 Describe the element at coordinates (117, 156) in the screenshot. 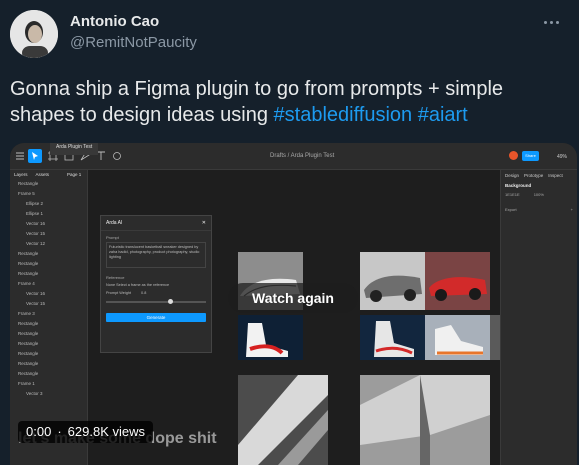

I see `hand-tool-icon` at that location.